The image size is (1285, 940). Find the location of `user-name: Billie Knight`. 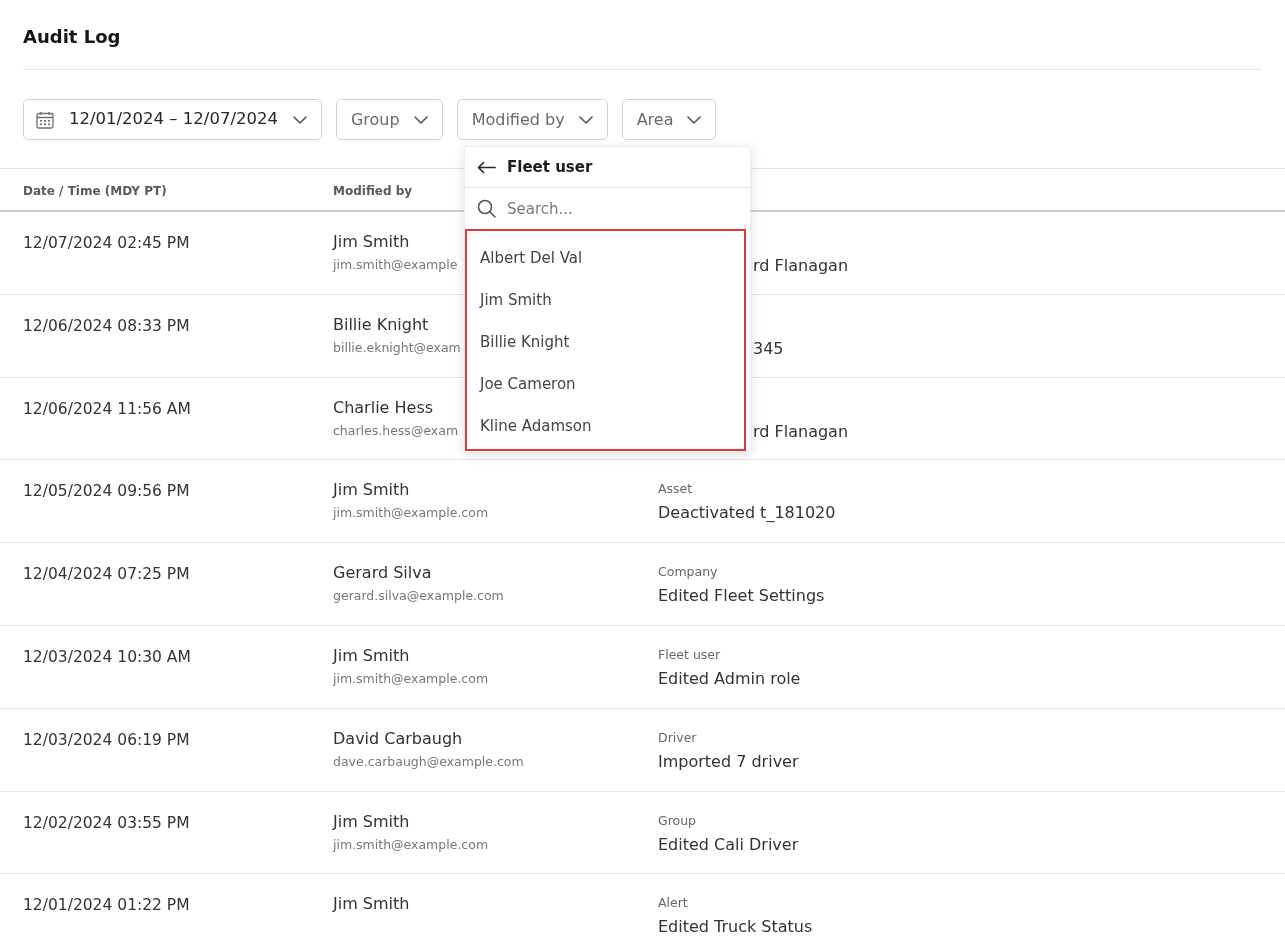

user-name: Billie Knight is located at coordinates (381, 324).